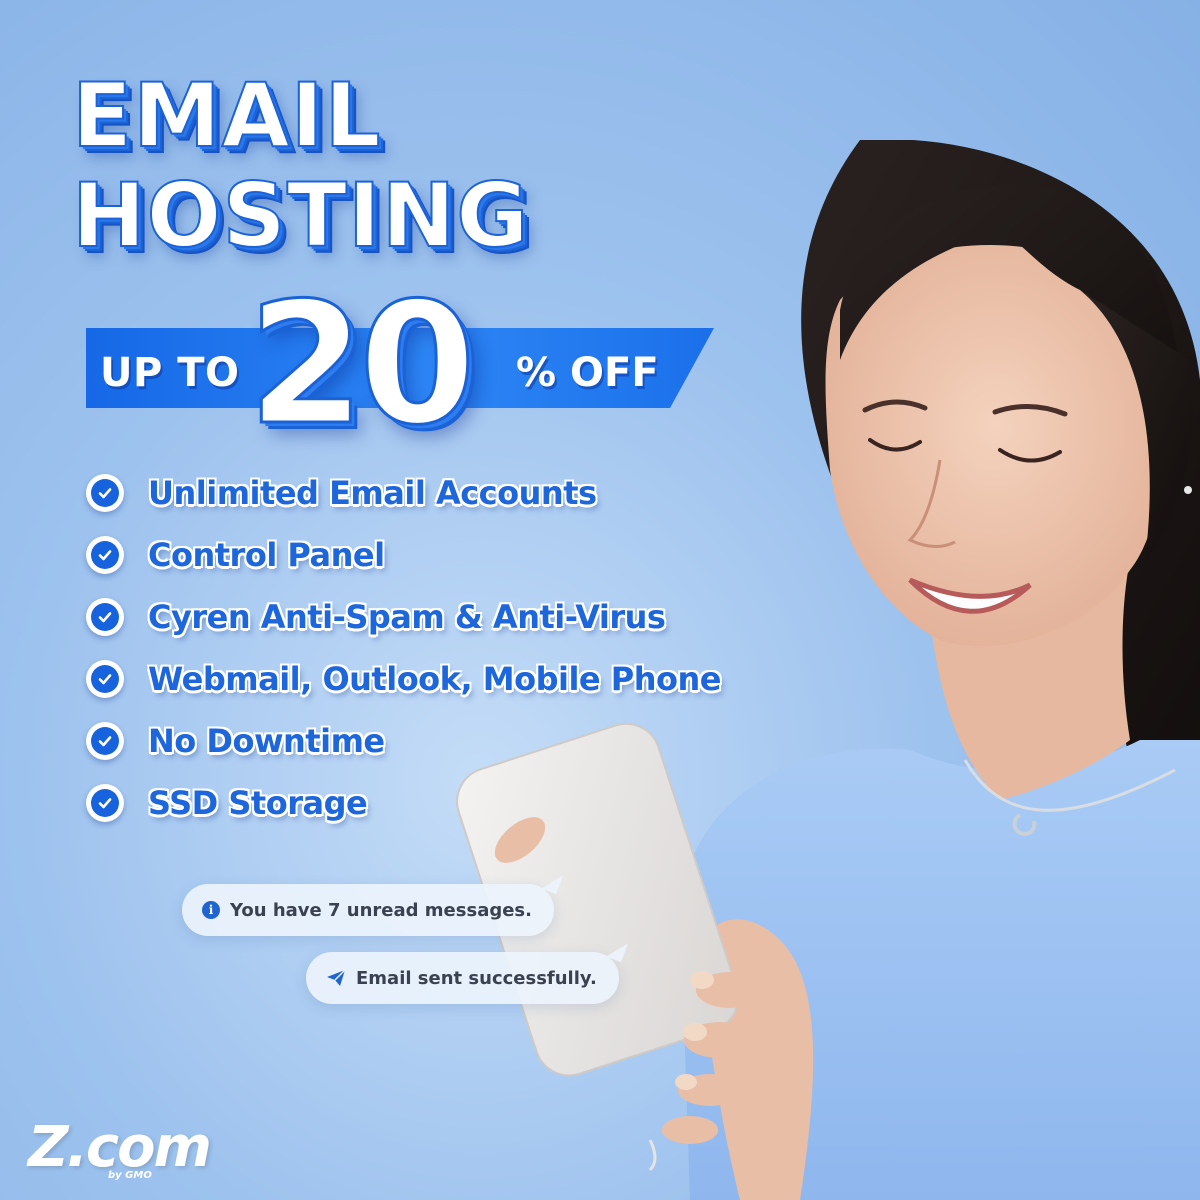 The width and height of the screenshot is (1200, 1200). What do you see at coordinates (226, 115) in the screenshot?
I see `headline-email: EMAIL` at bounding box center [226, 115].